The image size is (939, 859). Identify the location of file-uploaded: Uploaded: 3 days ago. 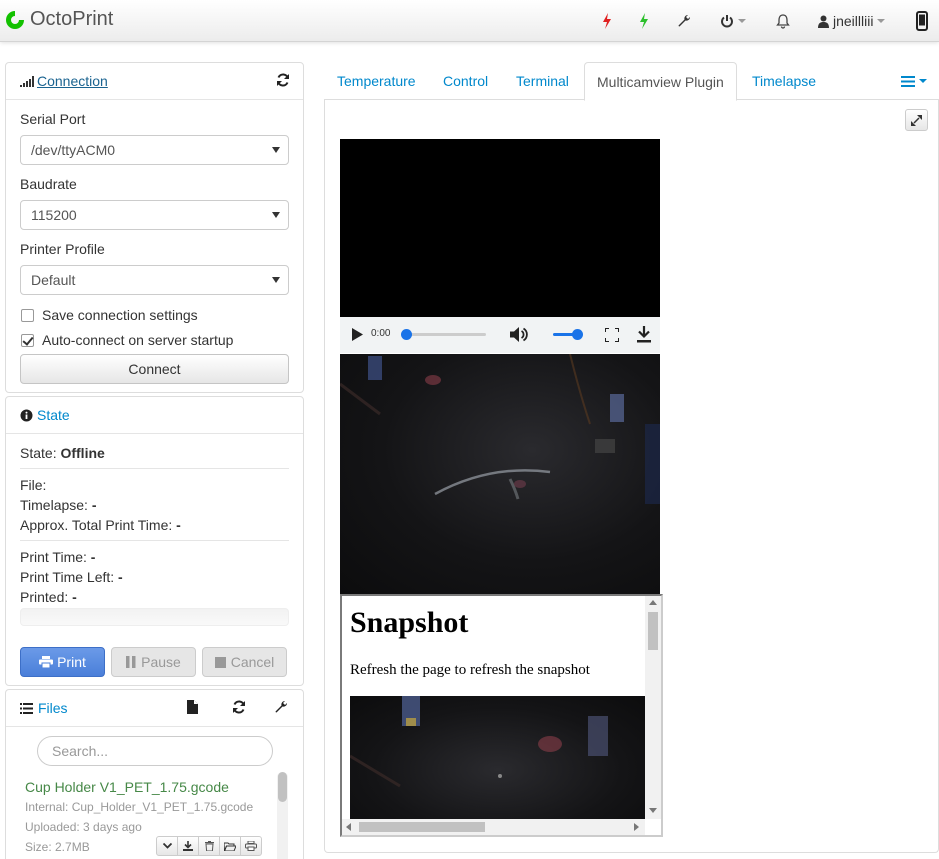
(83, 827).